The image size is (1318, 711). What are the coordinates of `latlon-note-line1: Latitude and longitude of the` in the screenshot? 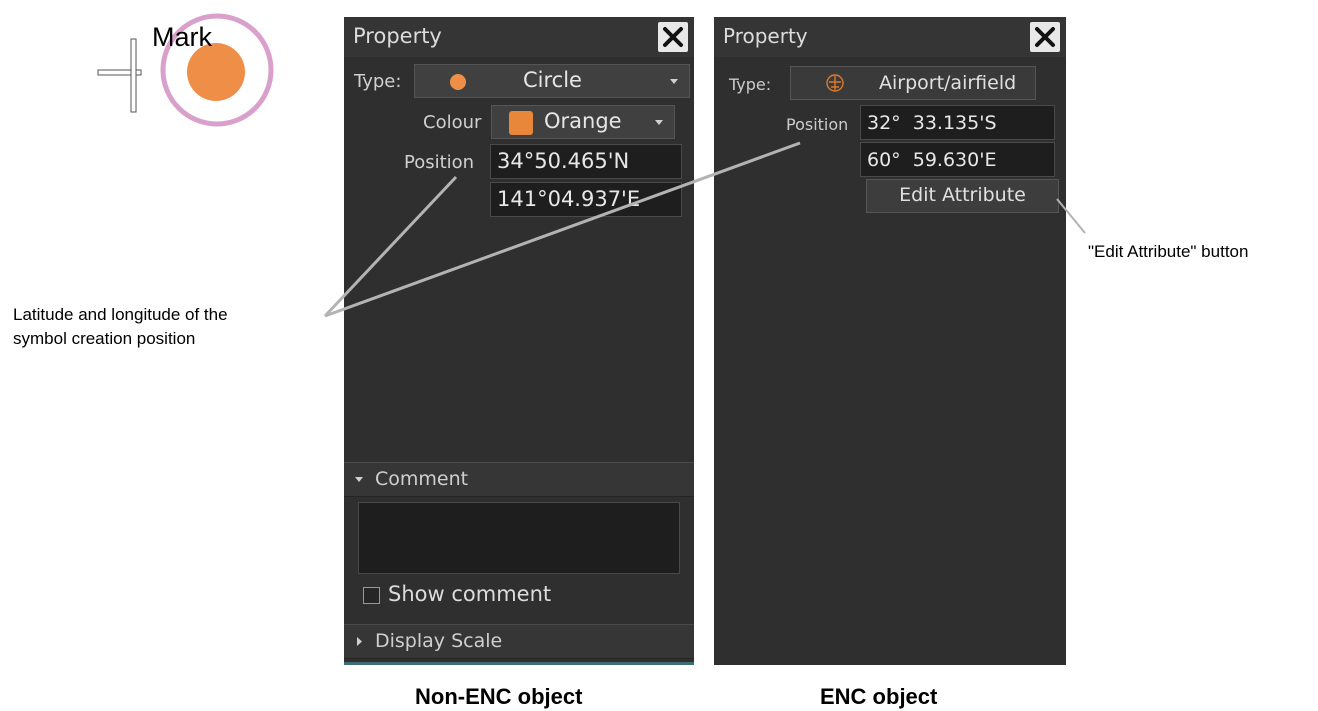 It's located at (120, 314).